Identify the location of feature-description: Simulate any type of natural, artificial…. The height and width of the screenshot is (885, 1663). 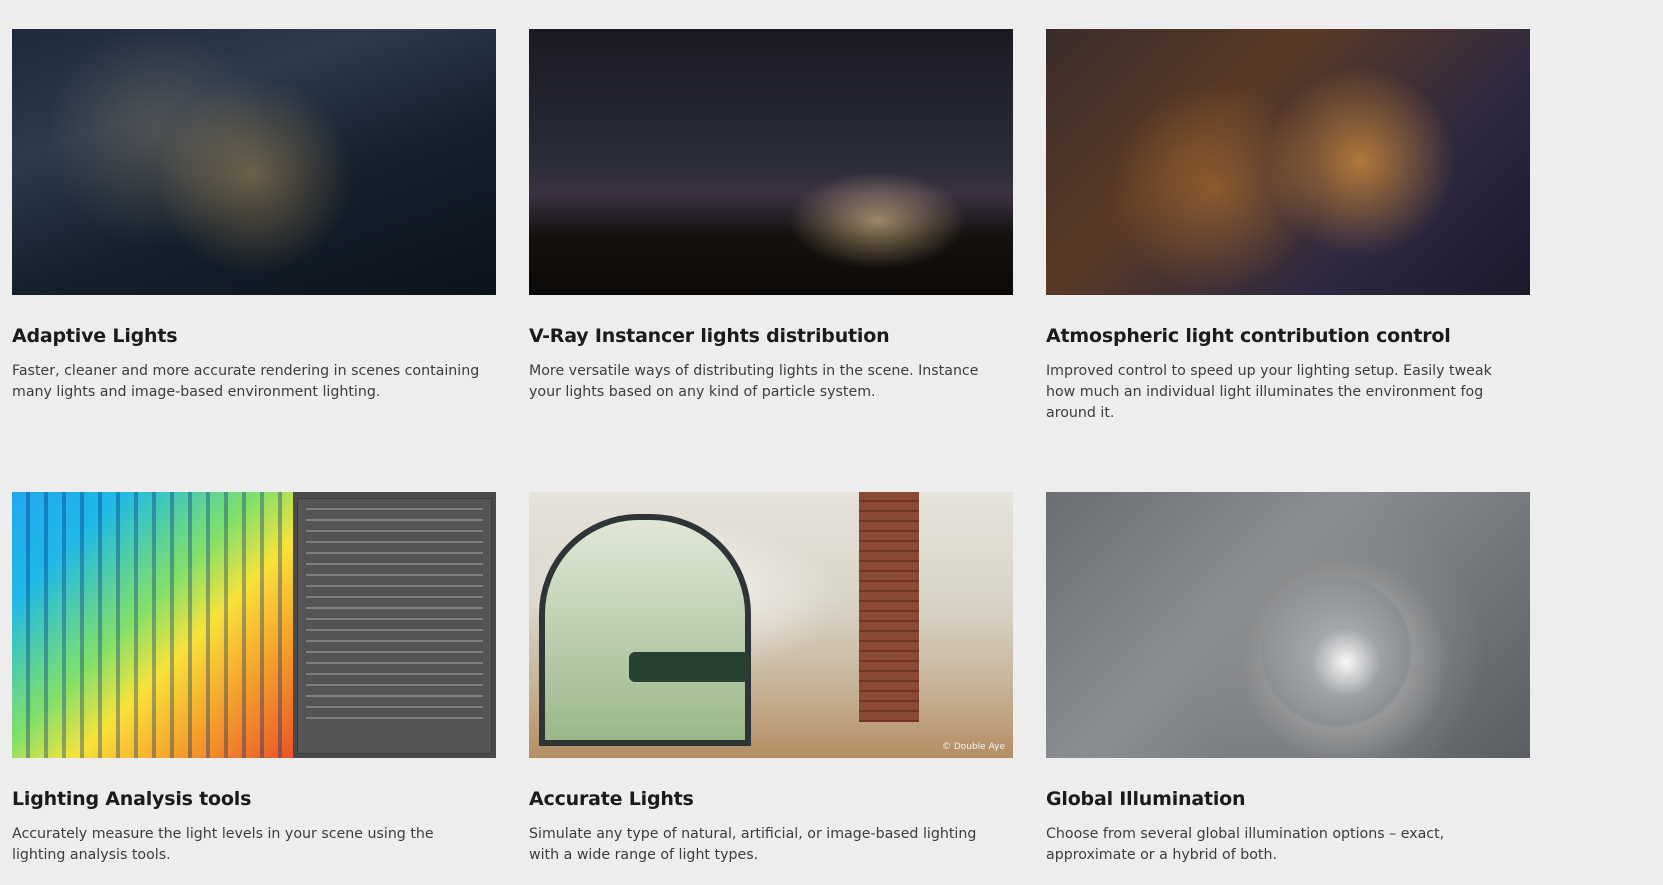
(753, 844).